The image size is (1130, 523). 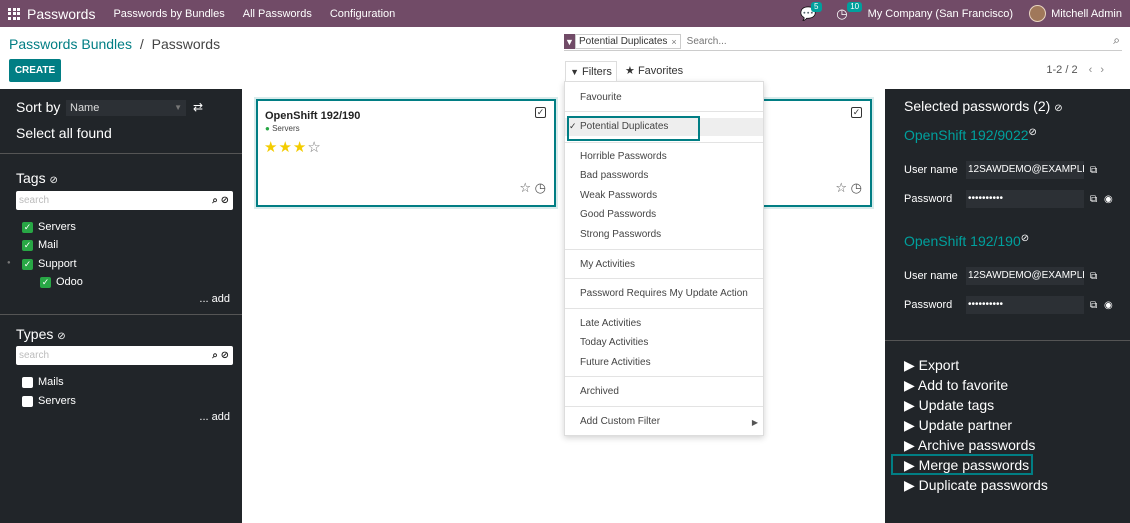 What do you see at coordinates (40, 245) in the screenshot?
I see `tag-item-mail: ✓ Mail` at bounding box center [40, 245].